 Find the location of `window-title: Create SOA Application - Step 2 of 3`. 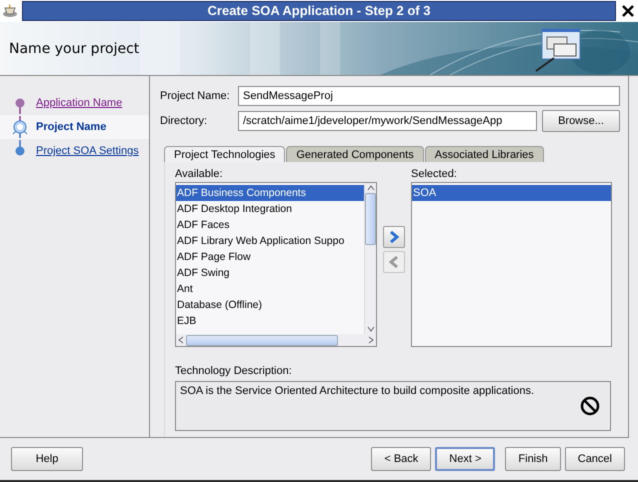

window-title: Create SOA Application - Step 2 of 3 is located at coordinates (319, 11).